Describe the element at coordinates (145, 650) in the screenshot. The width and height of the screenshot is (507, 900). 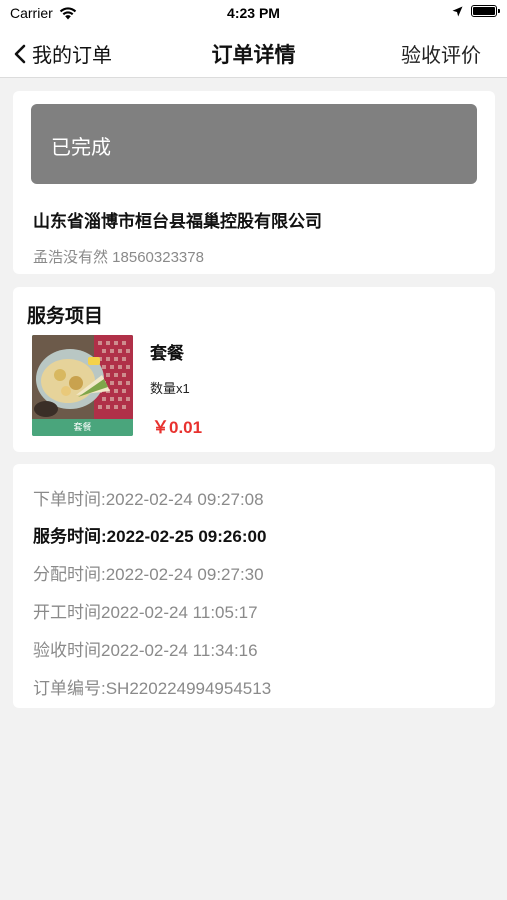
I see `accept-time: 验收时间2022-02-24 11:34:16` at that location.